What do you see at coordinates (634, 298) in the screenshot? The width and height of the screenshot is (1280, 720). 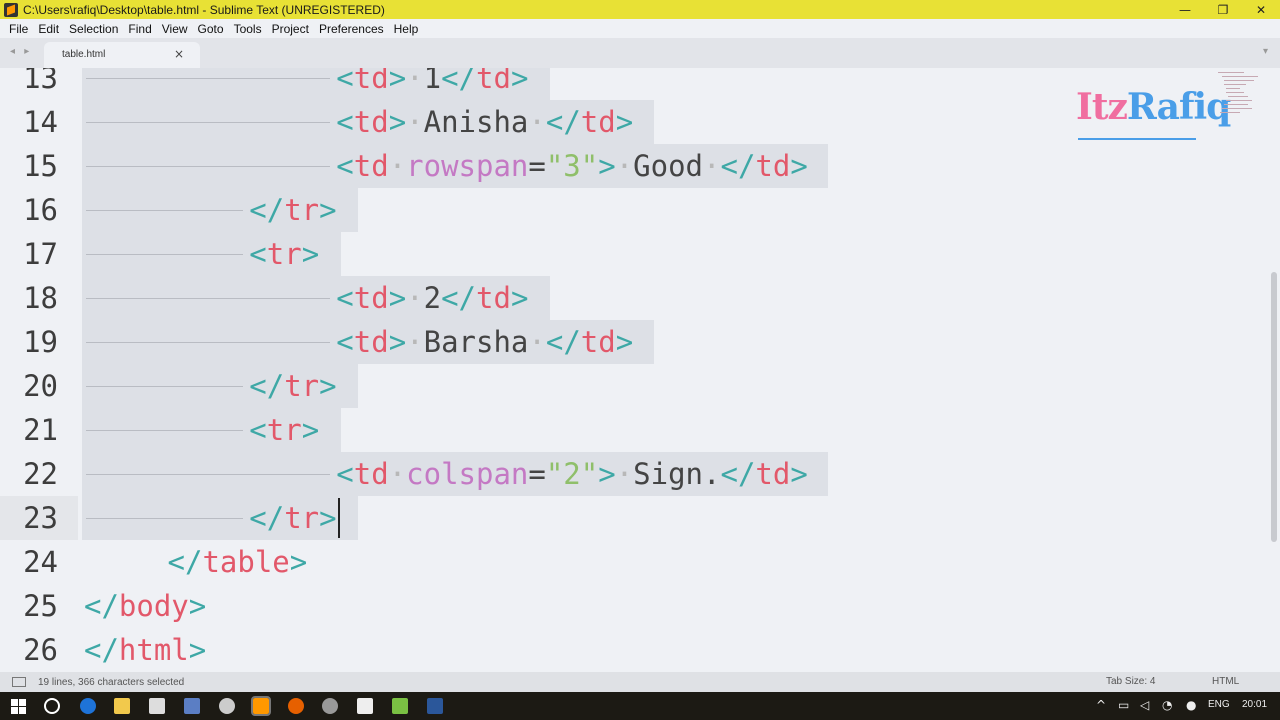 I see `code-line: 18 <td>·2</td>` at bounding box center [634, 298].